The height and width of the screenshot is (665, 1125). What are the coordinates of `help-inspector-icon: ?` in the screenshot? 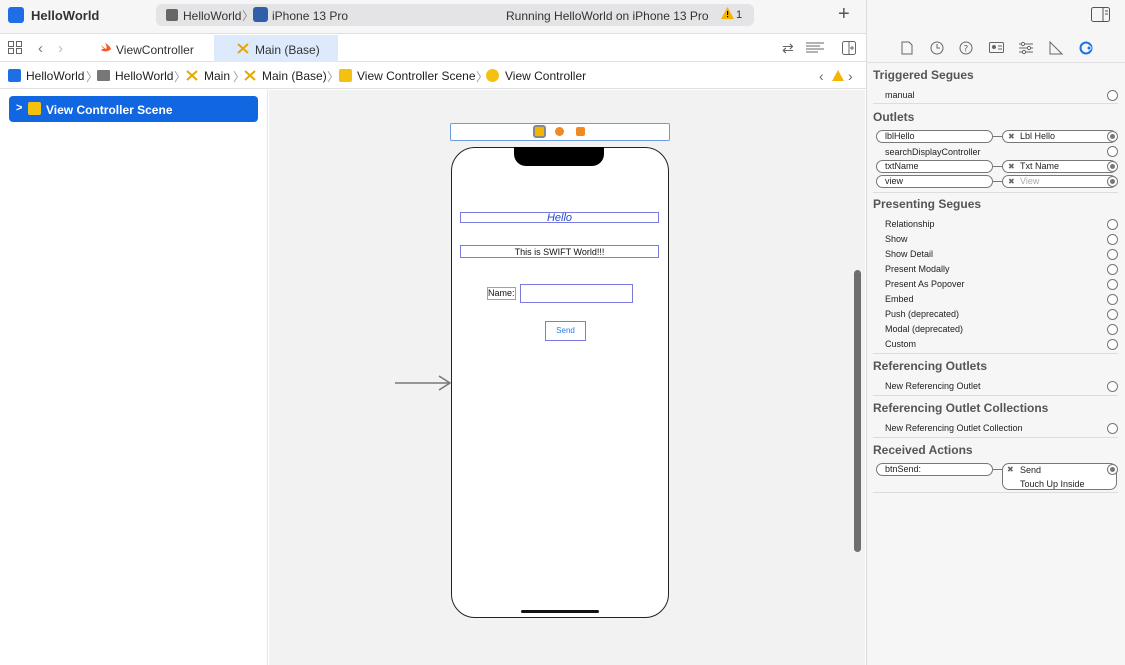 It's located at (966, 48).